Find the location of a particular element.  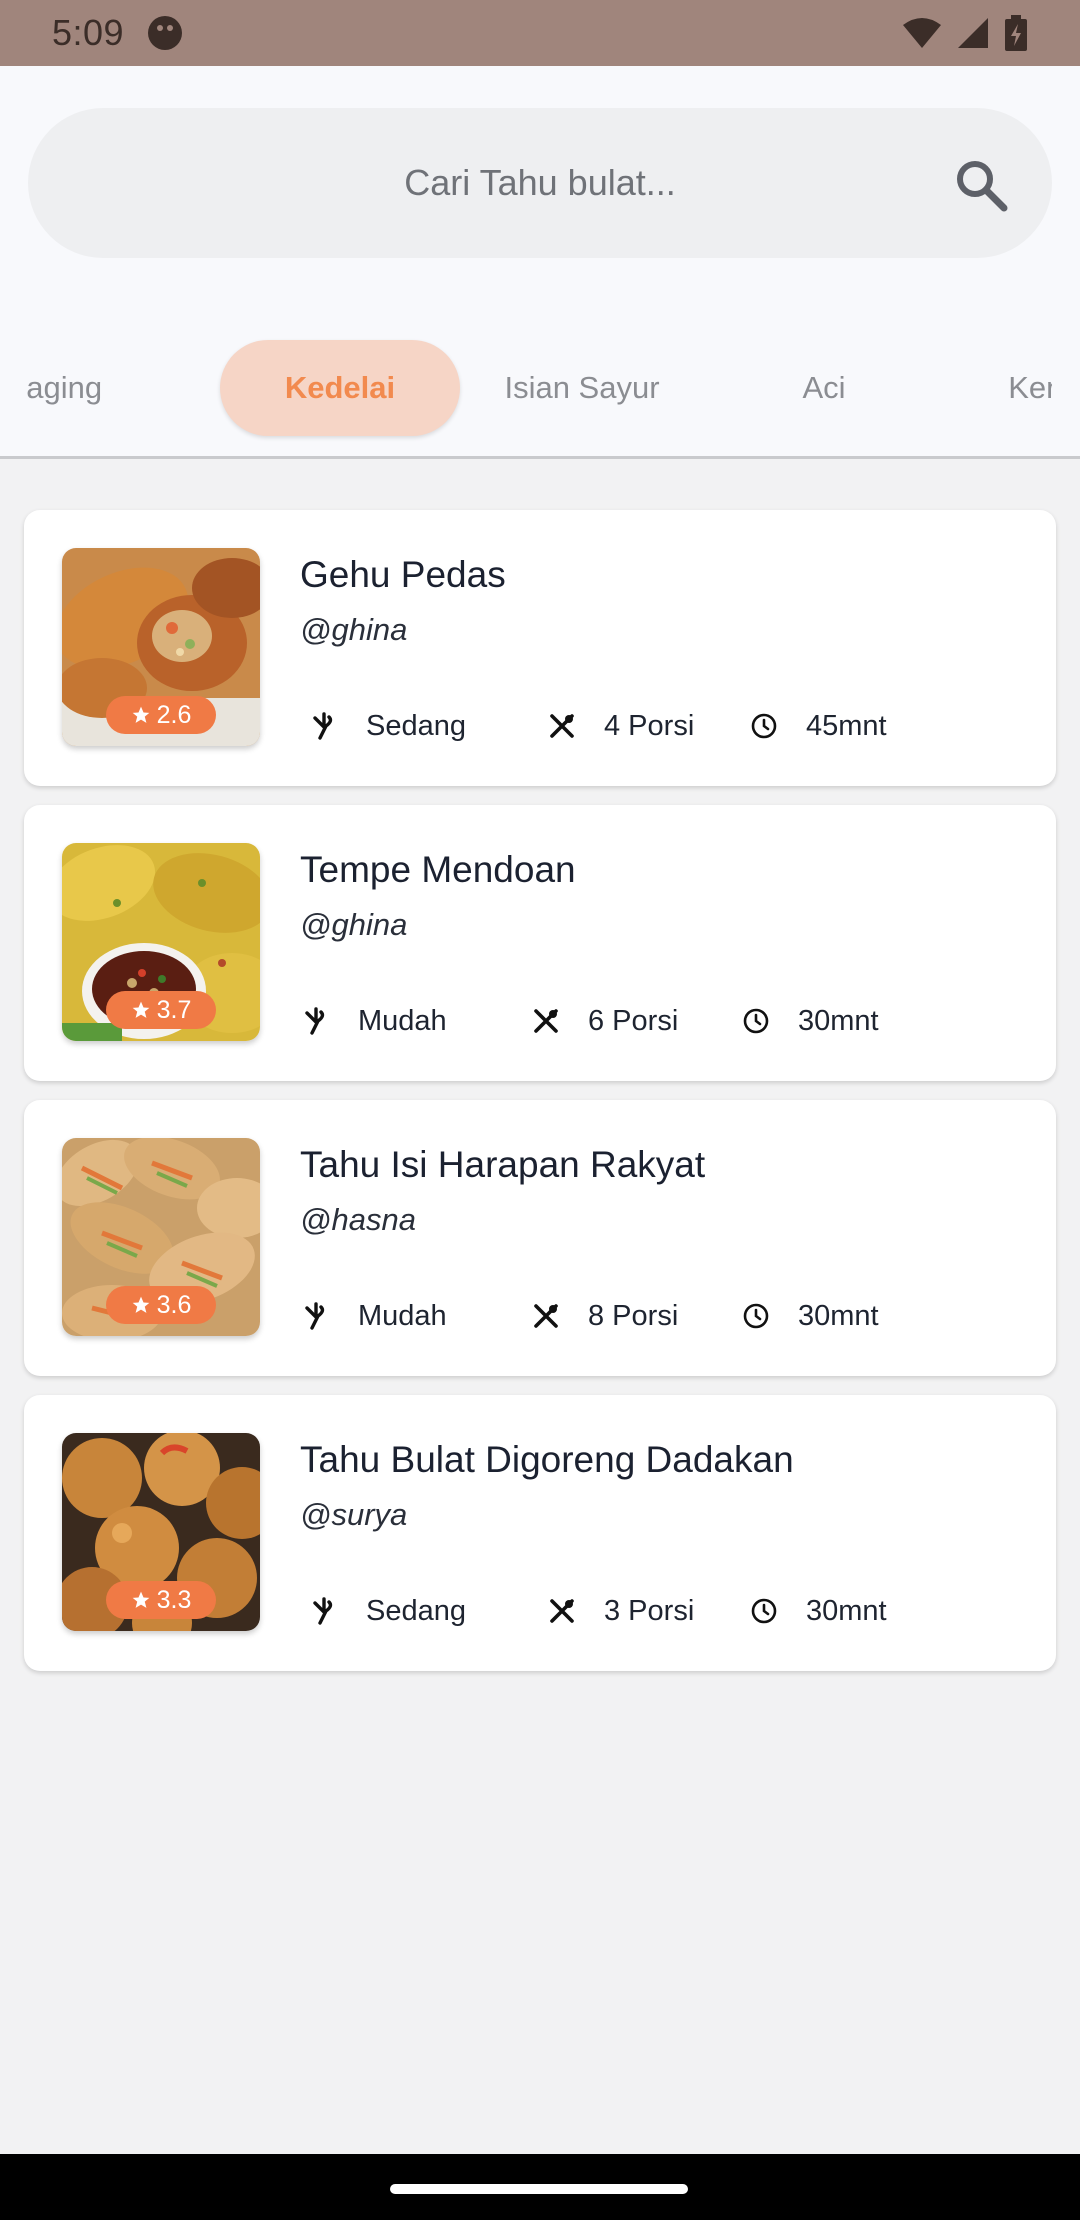

recipe-title: Tahu Isi Harapan Rakyat is located at coordinates (503, 1164).